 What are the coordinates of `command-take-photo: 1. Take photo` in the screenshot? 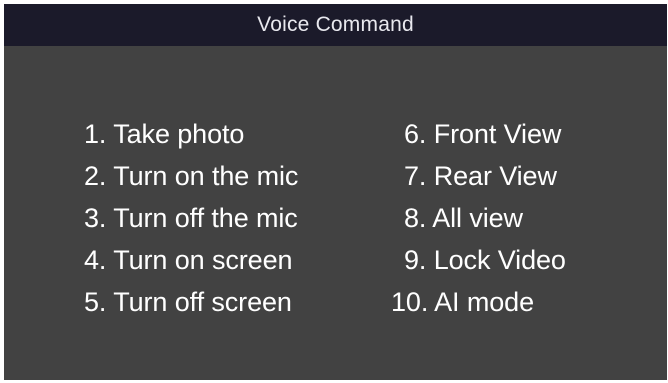 It's located at (164, 134).